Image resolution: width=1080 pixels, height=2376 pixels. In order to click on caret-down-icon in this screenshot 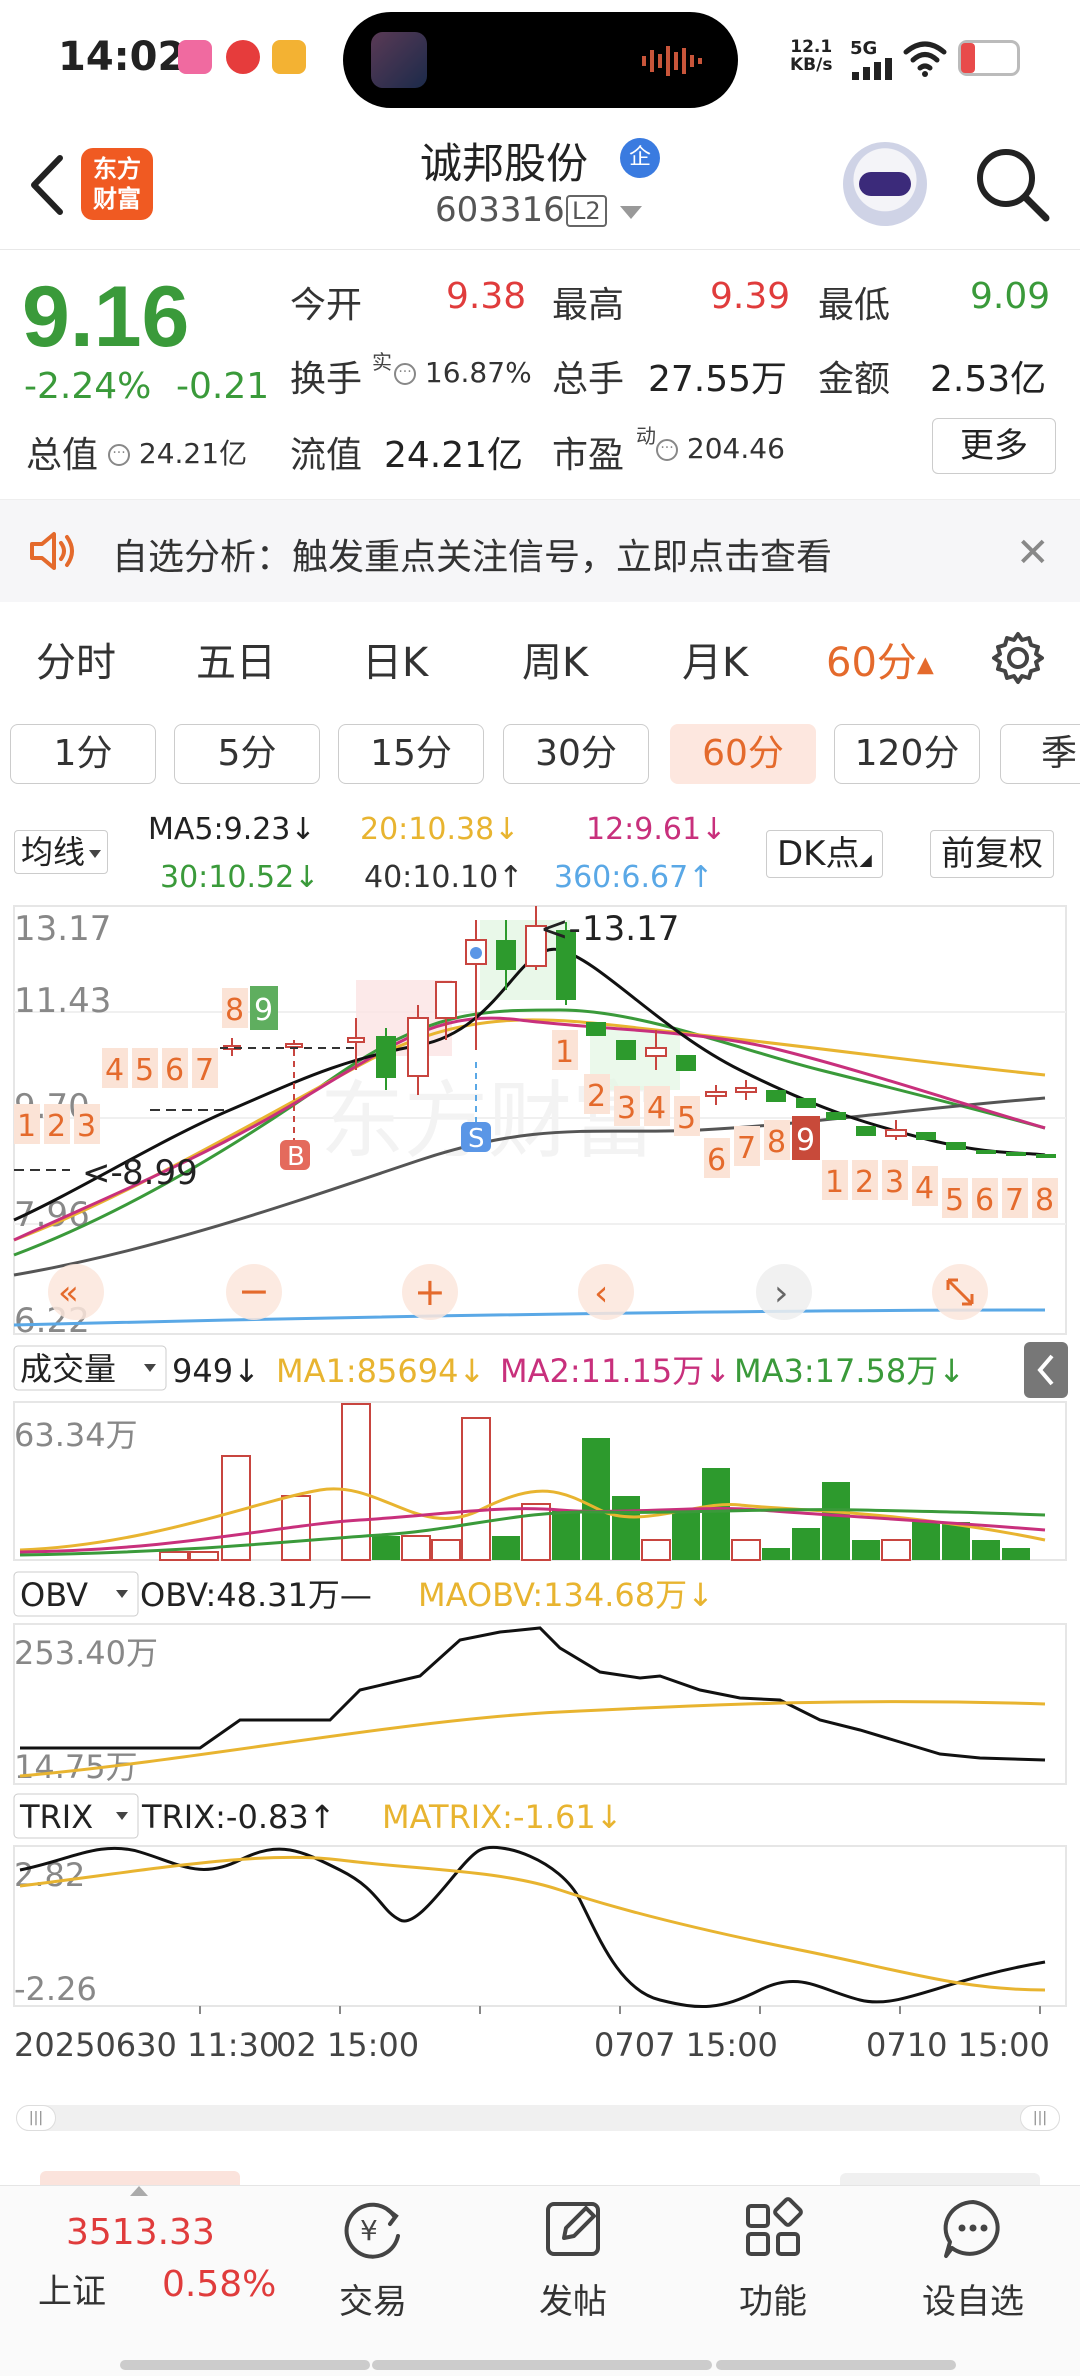, I will do `click(631, 212)`.